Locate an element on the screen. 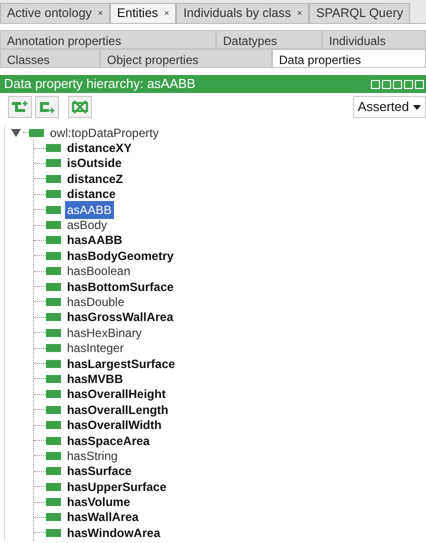 The width and height of the screenshot is (426, 543). tree-item: hasDouble is located at coordinates (95, 302).